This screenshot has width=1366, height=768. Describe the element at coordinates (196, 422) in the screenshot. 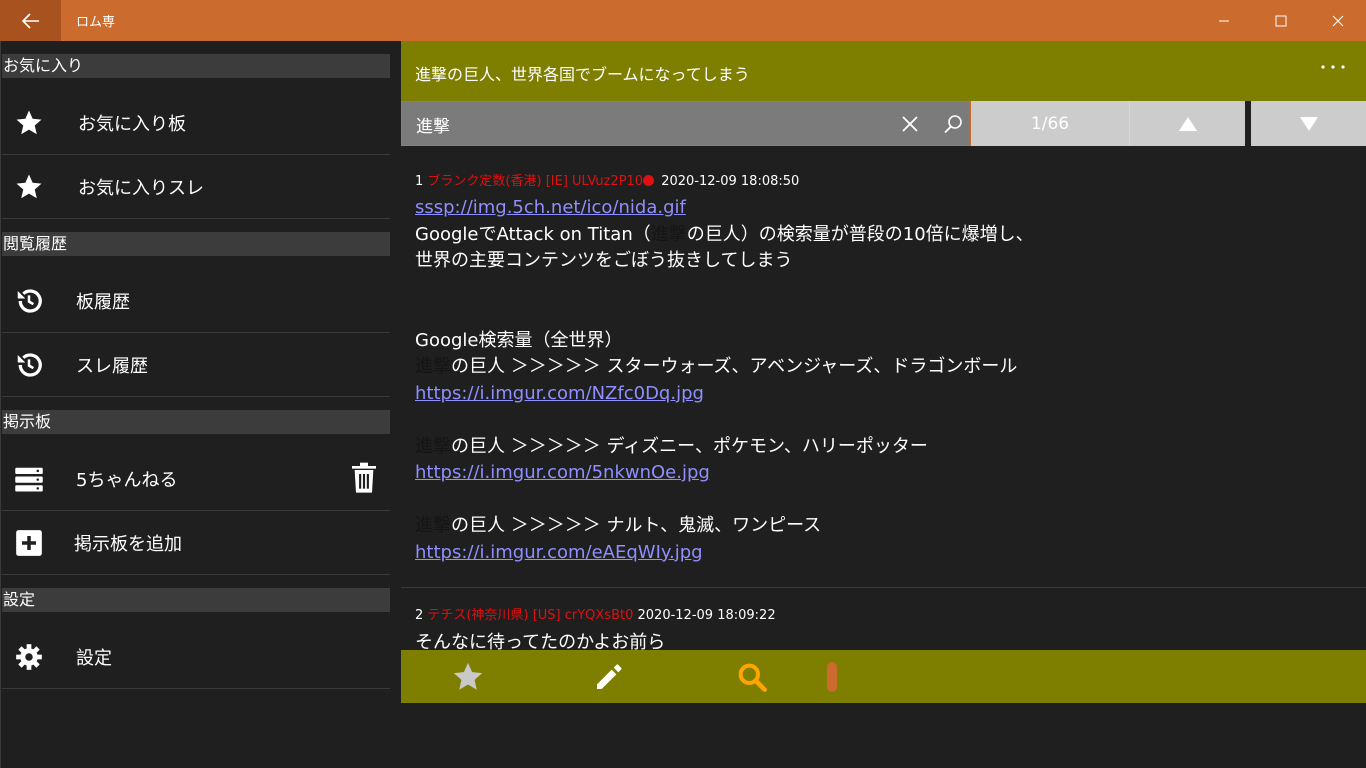

I see `section-header-boards: 掲示板` at that location.